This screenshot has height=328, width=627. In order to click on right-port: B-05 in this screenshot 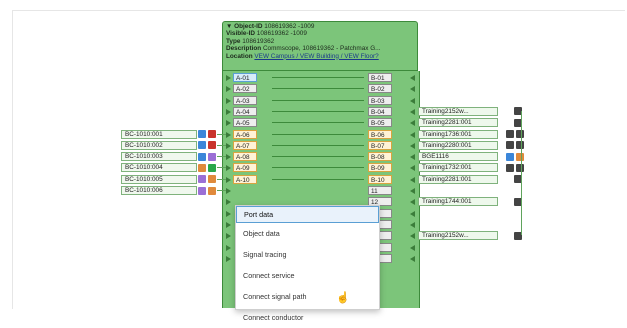, I will do `click(380, 123)`.